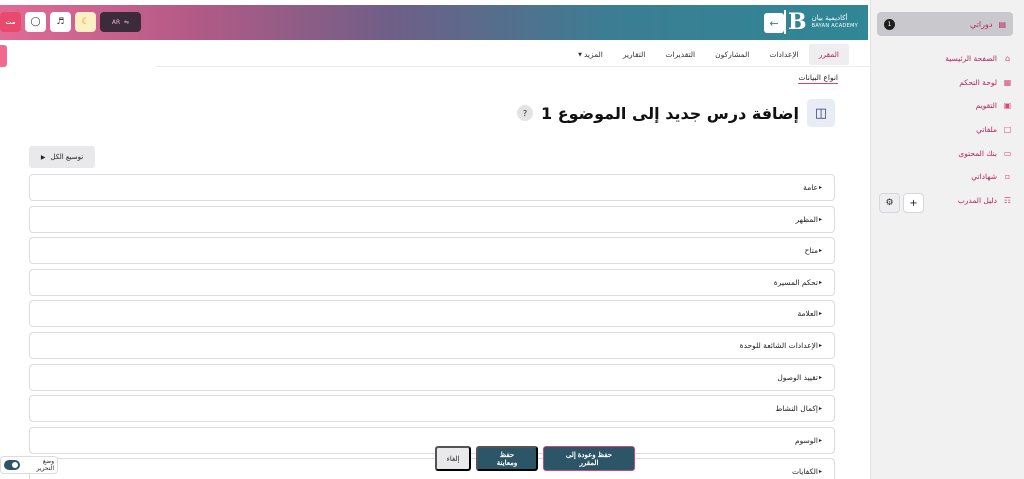  I want to click on dashboard-icon: ▦, so click(1007, 82).